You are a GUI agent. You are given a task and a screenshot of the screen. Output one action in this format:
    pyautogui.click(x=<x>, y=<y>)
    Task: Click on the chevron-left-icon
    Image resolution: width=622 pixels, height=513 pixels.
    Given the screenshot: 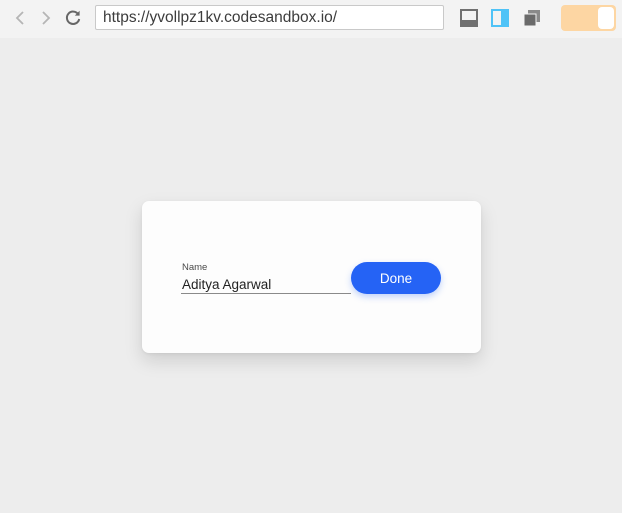 What is the action you would take?
    pyautogui.click(x=19, y=18)
    